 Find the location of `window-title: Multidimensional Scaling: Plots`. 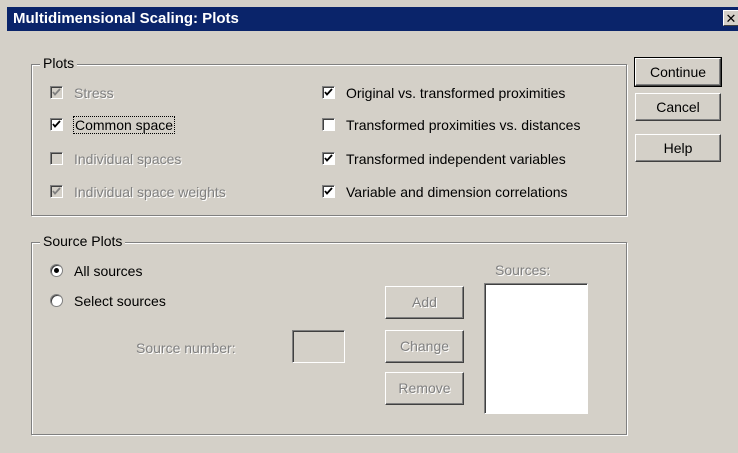

window-title: Multidimensional Scaling: Plots is located at coordinates (126, 18).